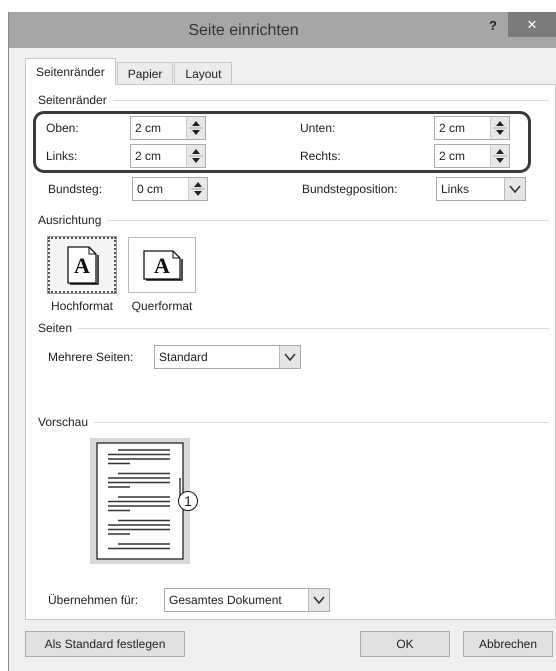  Describe the element at coordinates (188, 501) in the screenshot. I see `callout-number: 1` at that location.